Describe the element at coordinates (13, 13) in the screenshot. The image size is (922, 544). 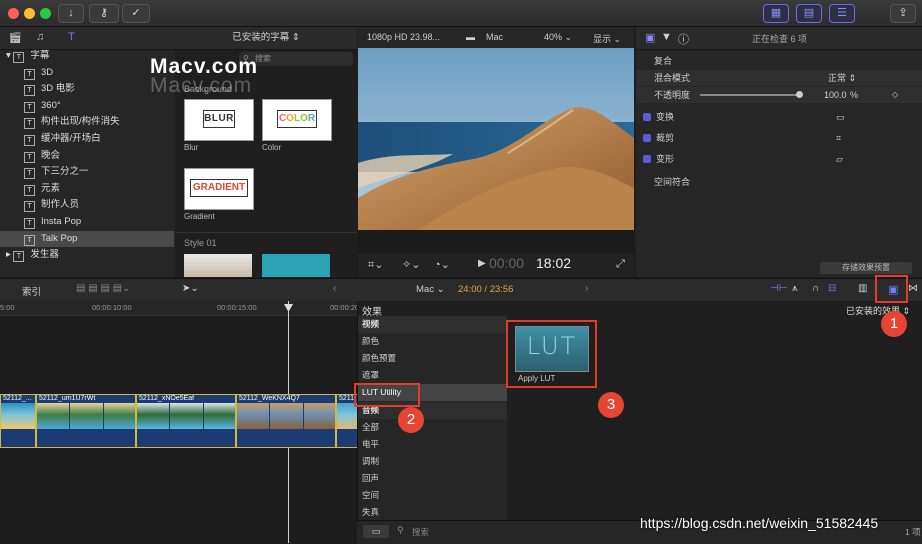
I see `close-window-button` at that location.